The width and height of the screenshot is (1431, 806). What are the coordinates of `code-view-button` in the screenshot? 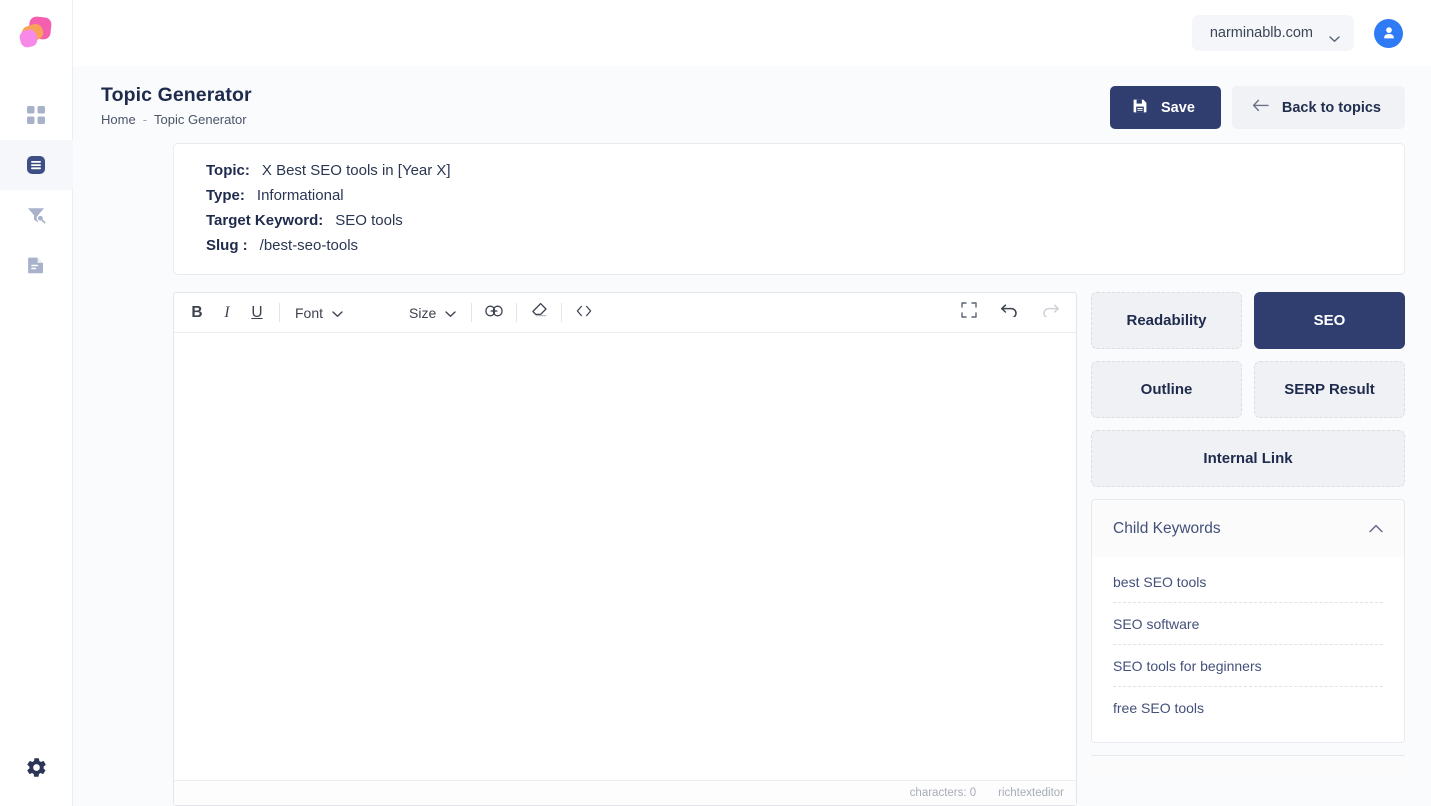 It's located at (584, 313).